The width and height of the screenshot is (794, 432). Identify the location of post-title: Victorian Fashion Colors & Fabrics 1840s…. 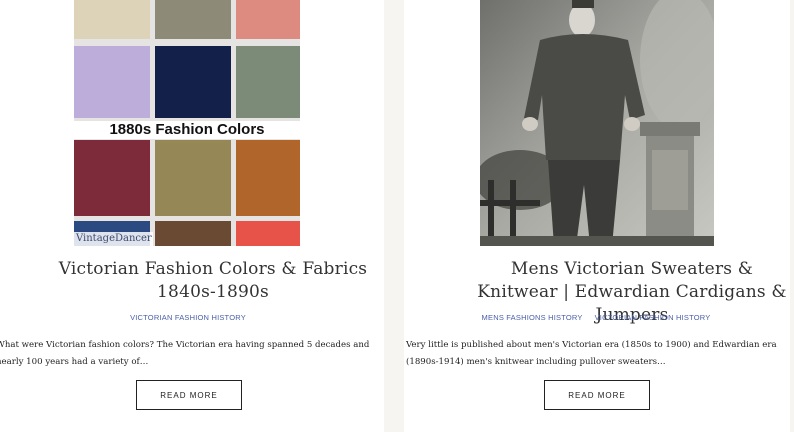
(213, 281).